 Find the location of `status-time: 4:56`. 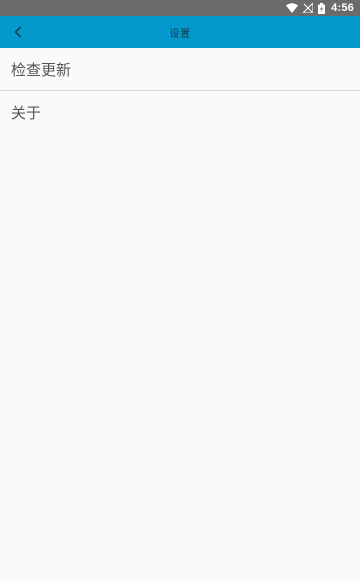

status-time: 4:56 is located at coordinates (342, 8).